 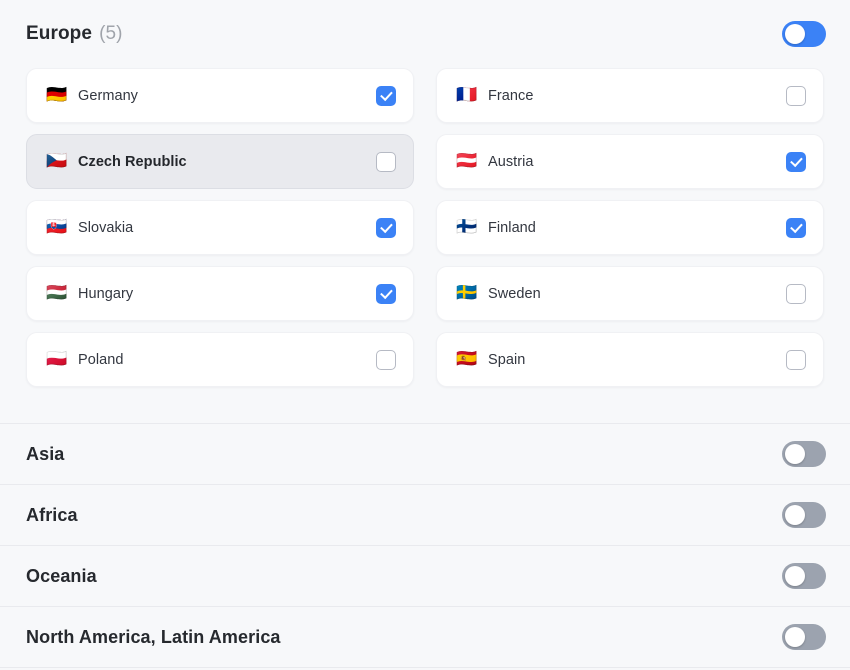 I want to click on country-name-label: Hungary, so click(x=106, y=293).